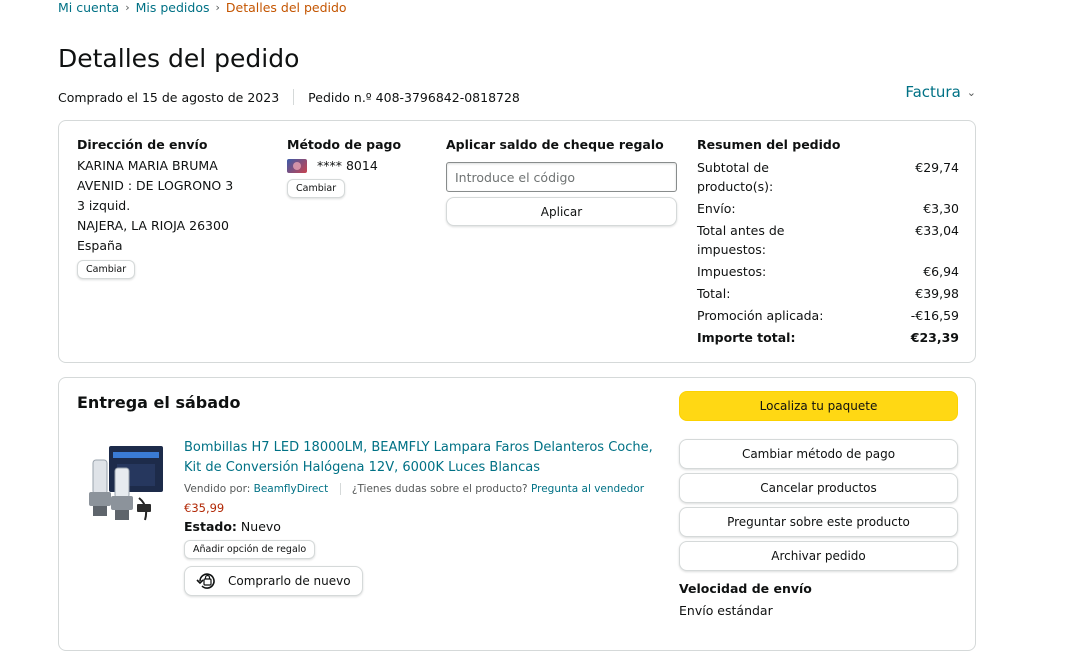 This screenshot has width=1080, height=665. Describe the element at coordinates (561, 177) in the screenshot. I see `gift-code-input` at that location.